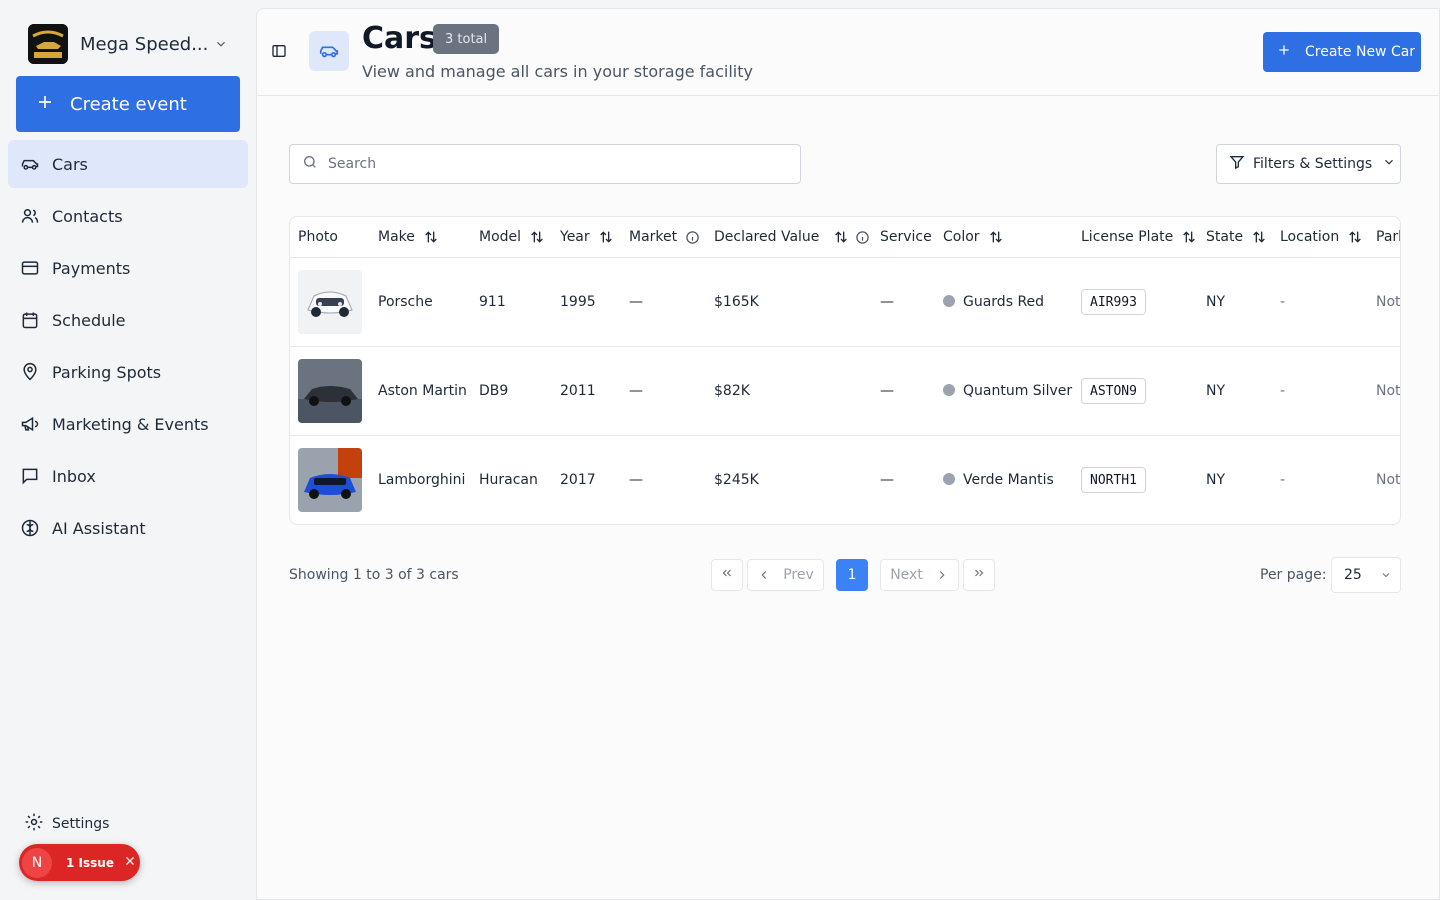 This screenshot has width=1440, height=900. What do you see at coordinates (736, 302) in the screenshot?
I see `cell-declared-value: $165K` at bounding box center [736, 302].